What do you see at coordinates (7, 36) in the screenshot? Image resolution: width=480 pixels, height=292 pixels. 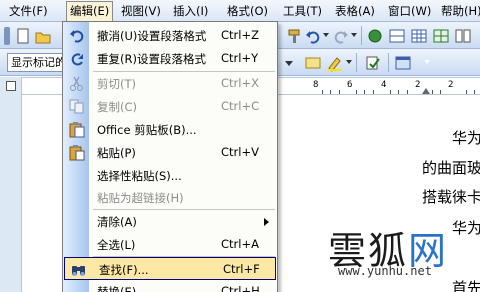 I see `toolbar-grip` at bounding box center [7, 36].